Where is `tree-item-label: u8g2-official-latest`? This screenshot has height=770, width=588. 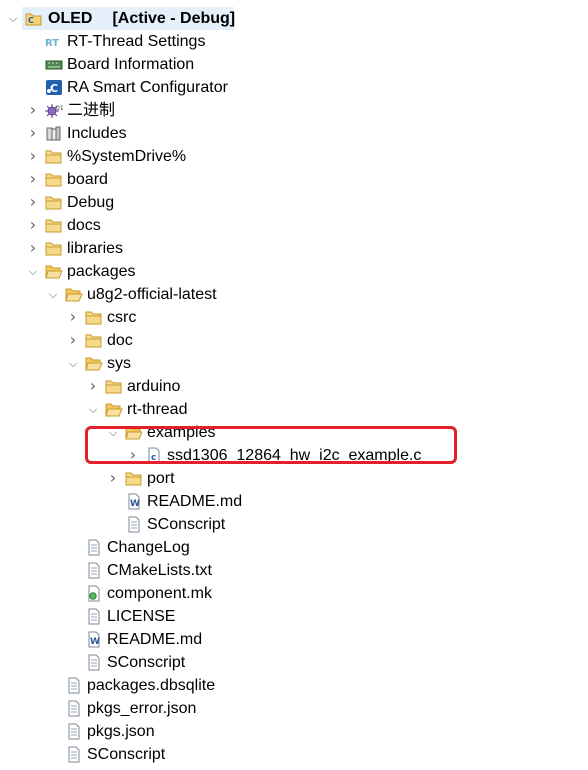 tree-item-label: u8g2-official-latest is located at coordinates (152, 294).